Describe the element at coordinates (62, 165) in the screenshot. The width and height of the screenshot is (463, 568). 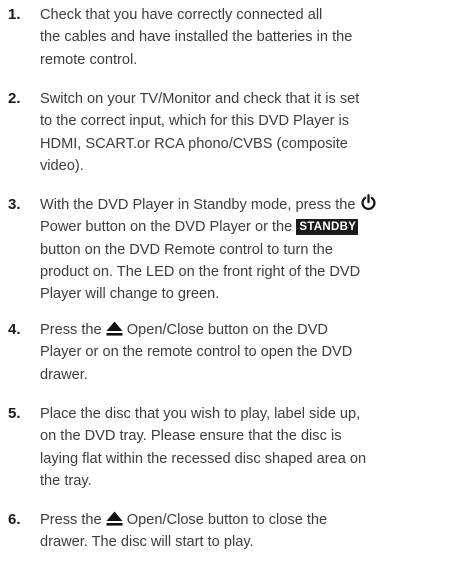
I see `step-line: video).` at that location.